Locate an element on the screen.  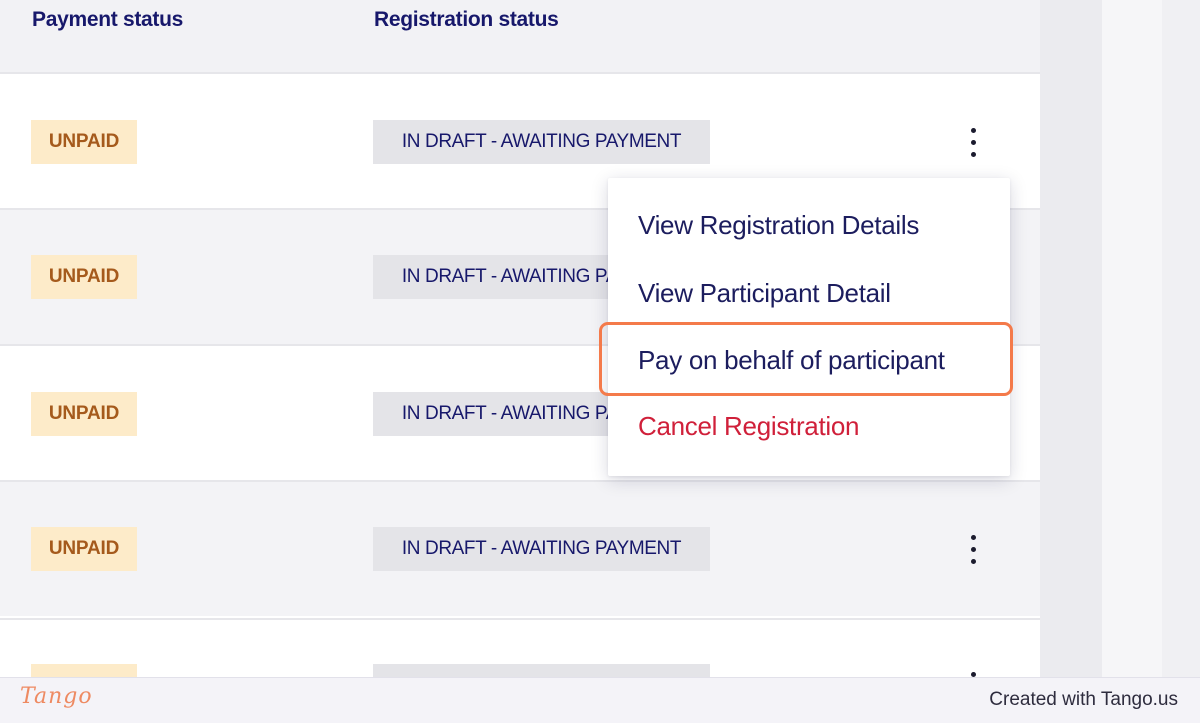
column-header-payment-status: Payment status is located at coordinates (107, 20).